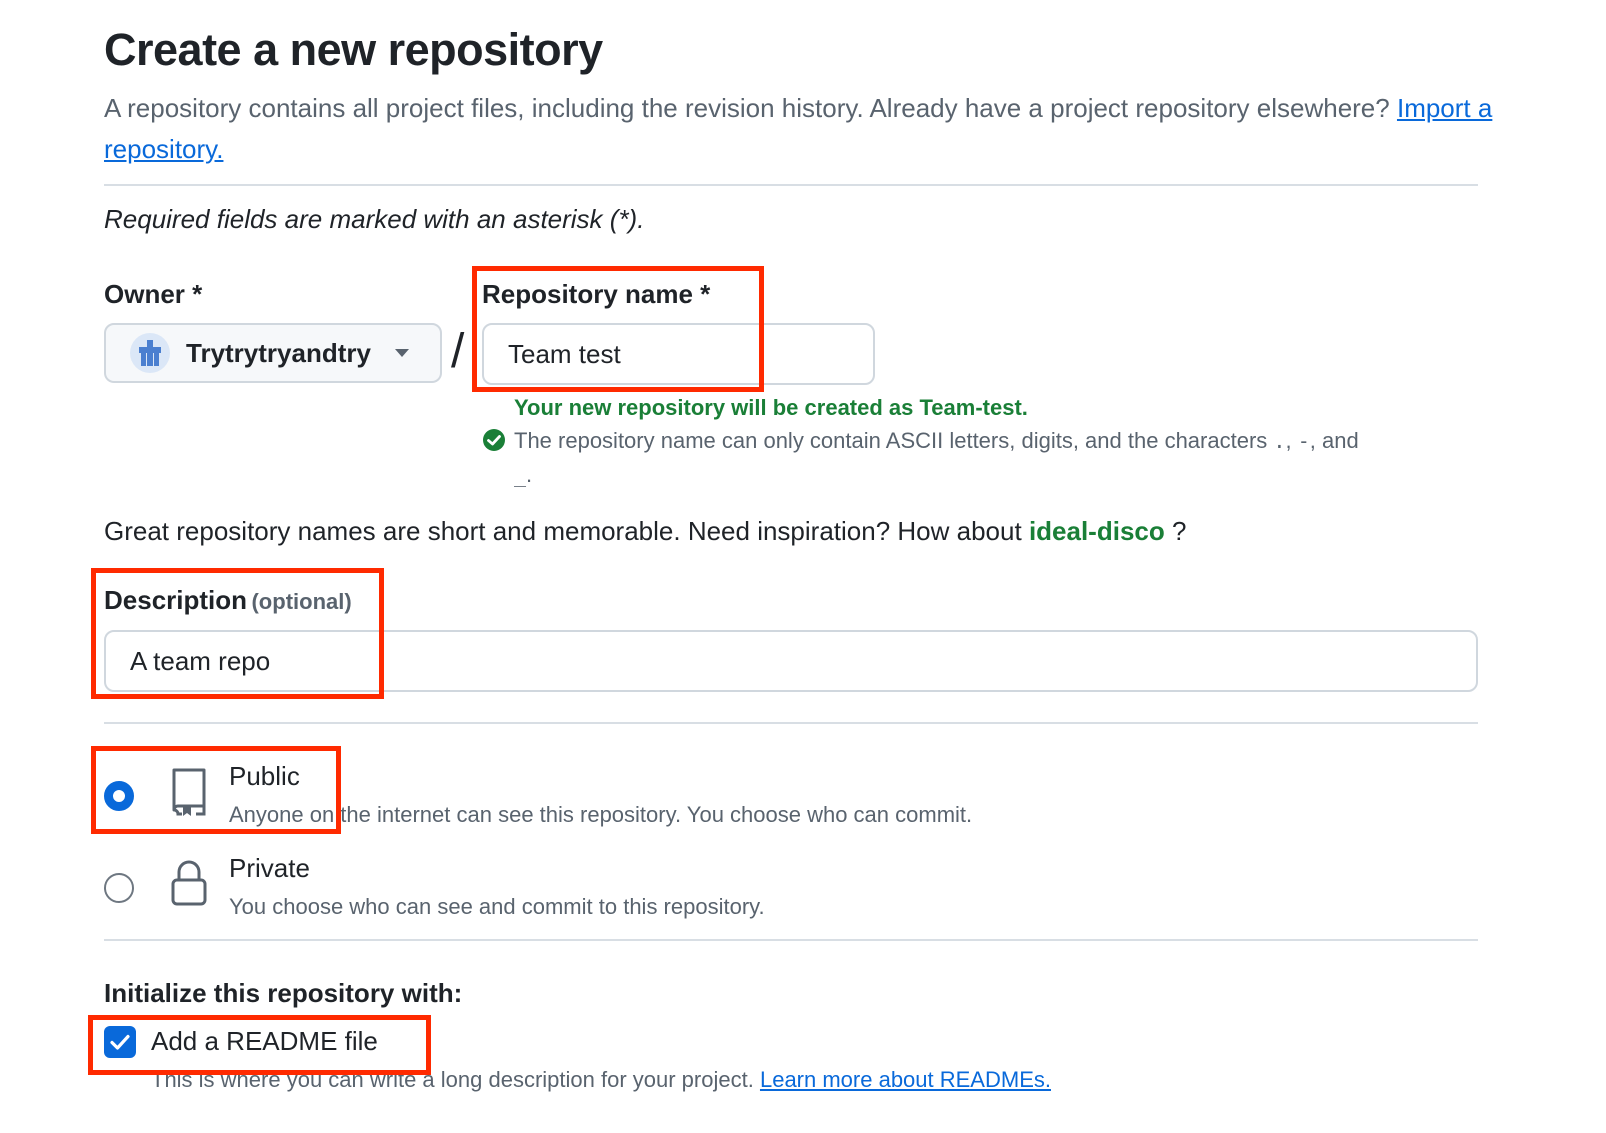  What do you see at coordinates (189, 794) in the screenshot?
I see `repo-book-icon` at bounding box center [189, 794].